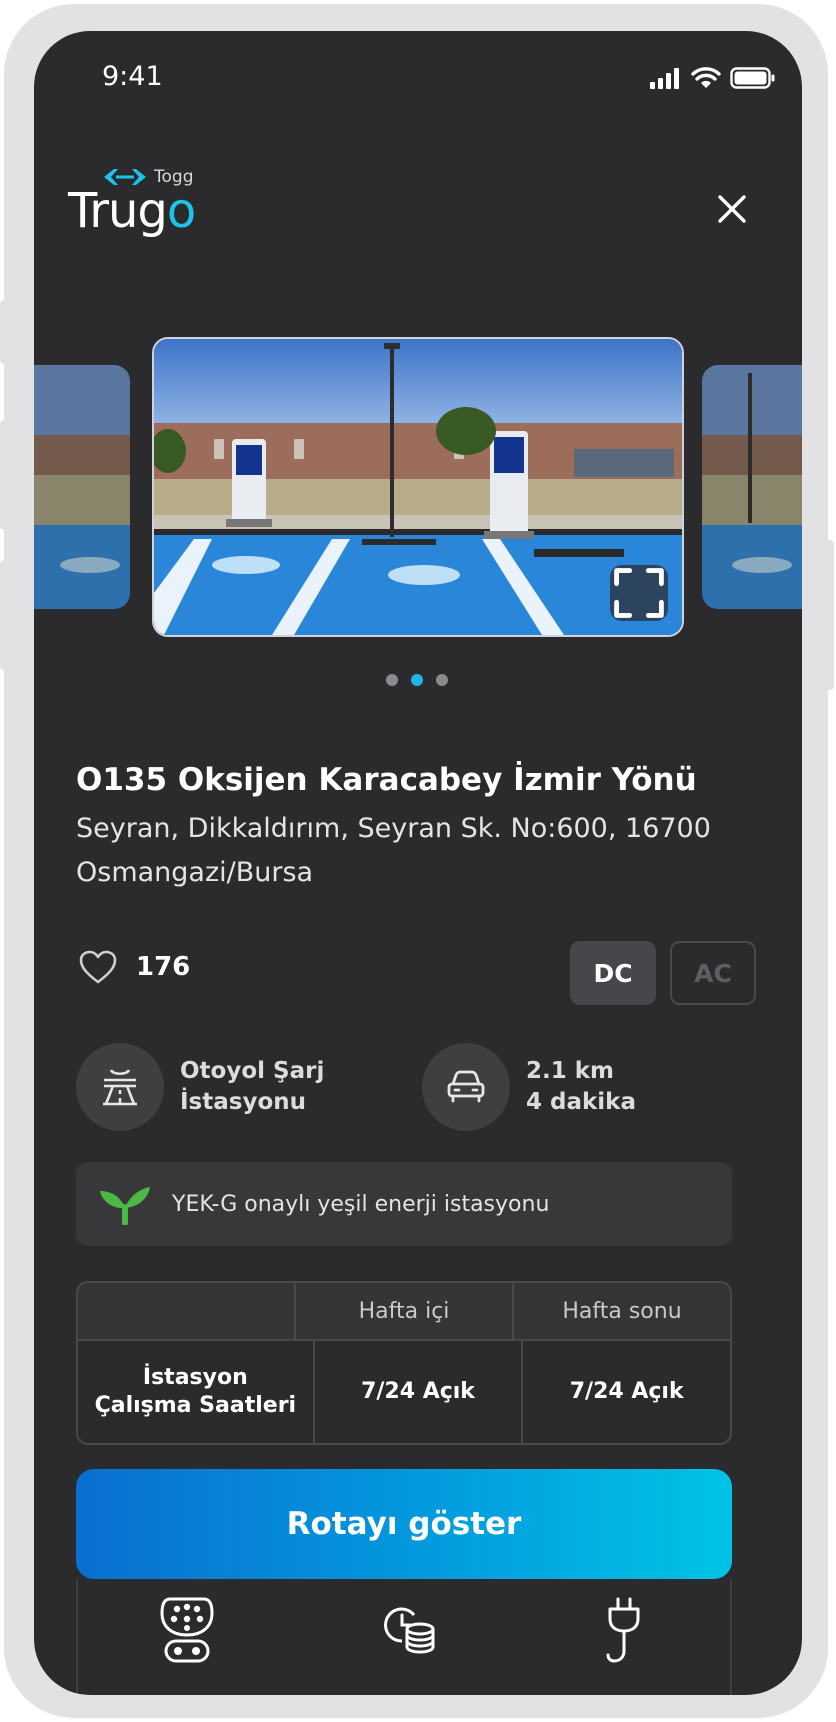 The width and height of the screenshot is (836, 1722). Describe the element at coordinates (98, 967) in the screenshot. I see `heart-icon` at that location.